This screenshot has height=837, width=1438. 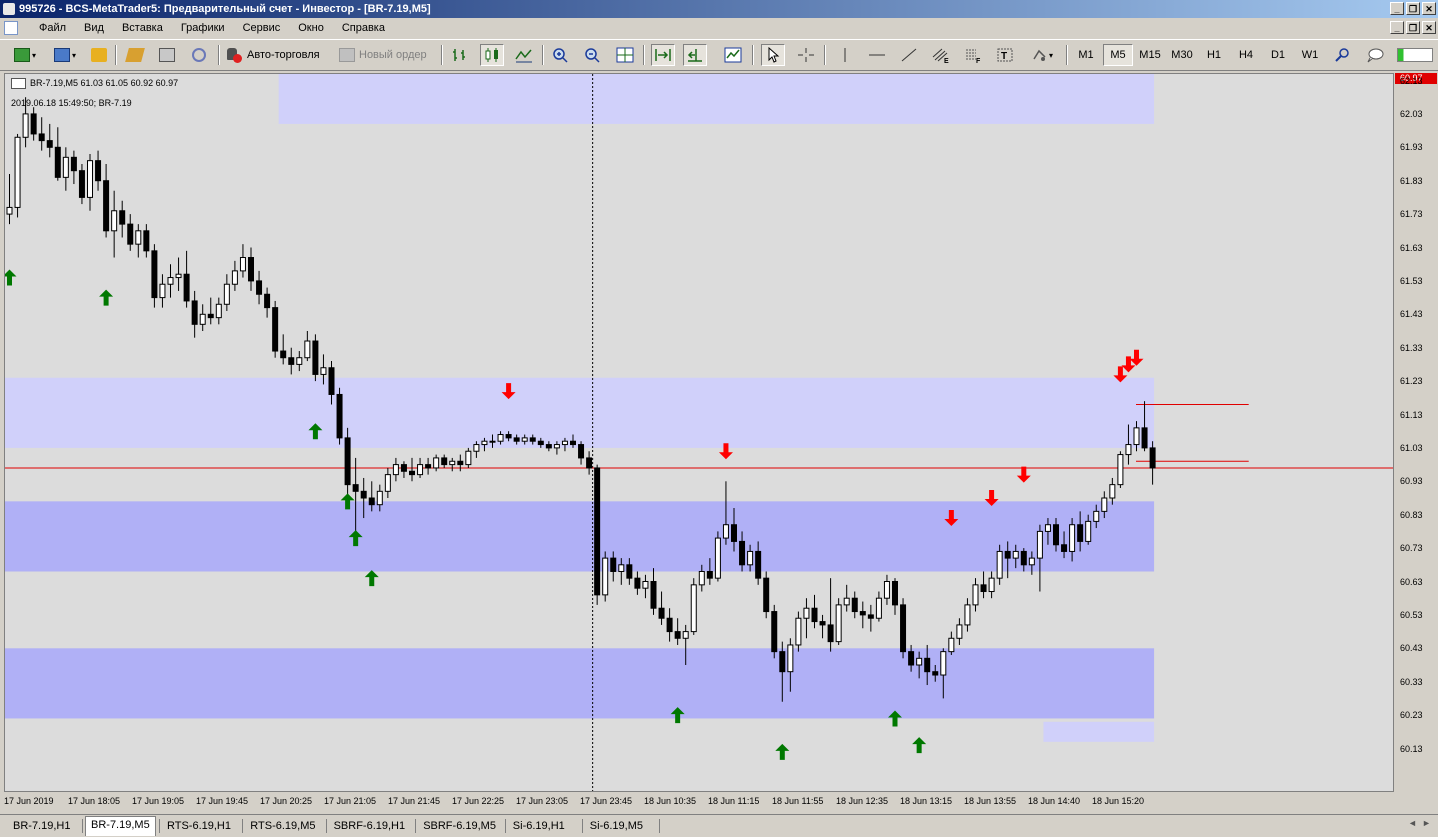 I want to click on equidistant-channel-tool-button: E, so click(x=941, y=55).